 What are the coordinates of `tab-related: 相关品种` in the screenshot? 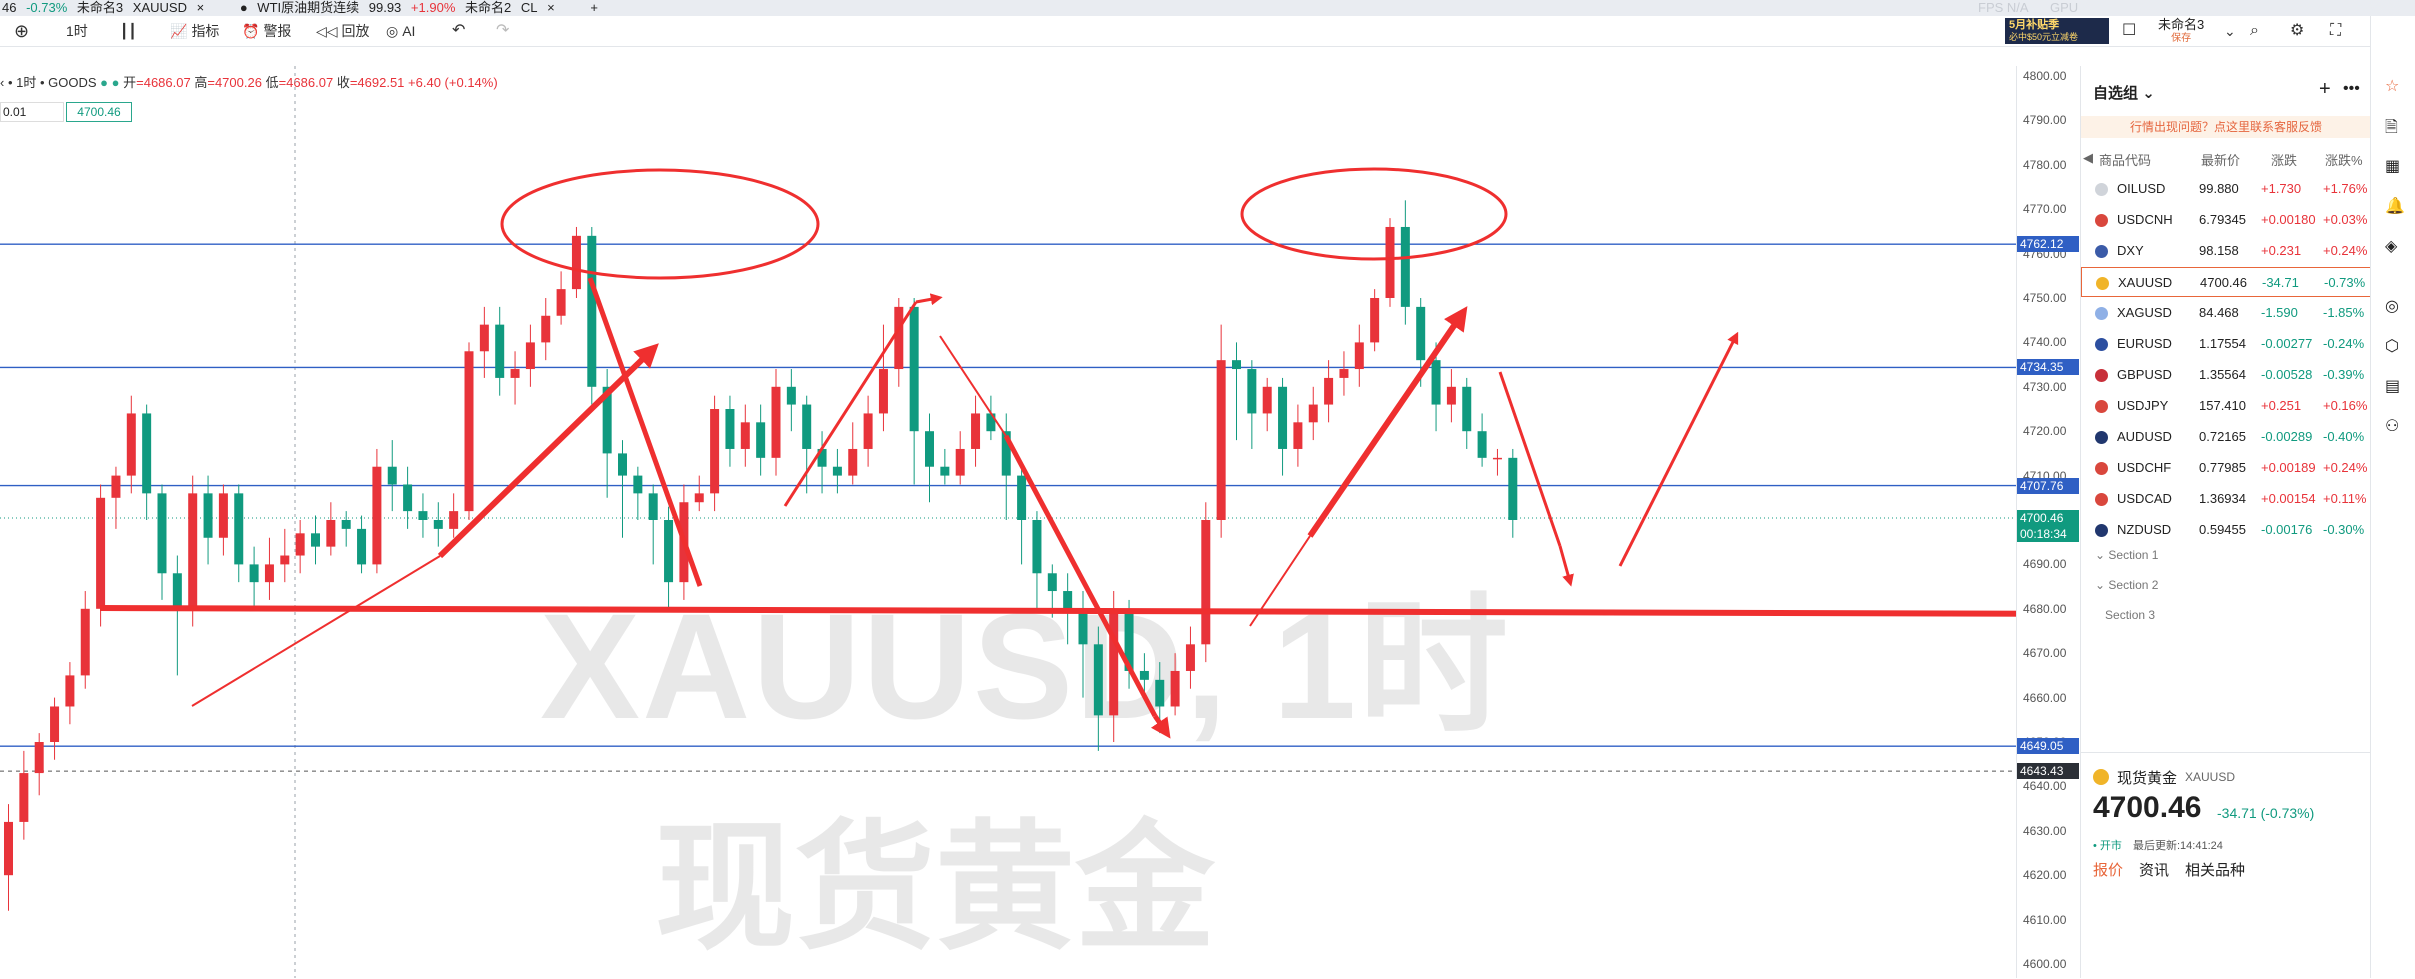 It's located at (2215, 869).